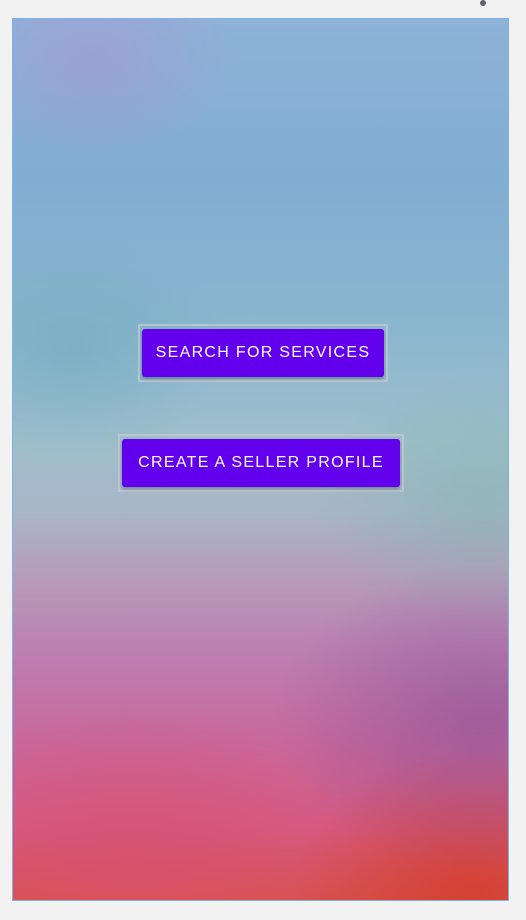  I want to click on overflow-menu-icon, so click(483, 3).